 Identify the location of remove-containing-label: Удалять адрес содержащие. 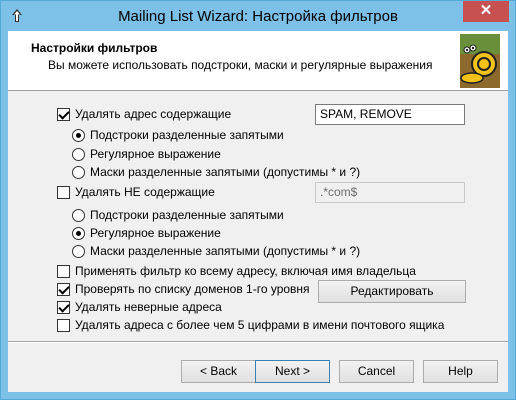
(153, 114).